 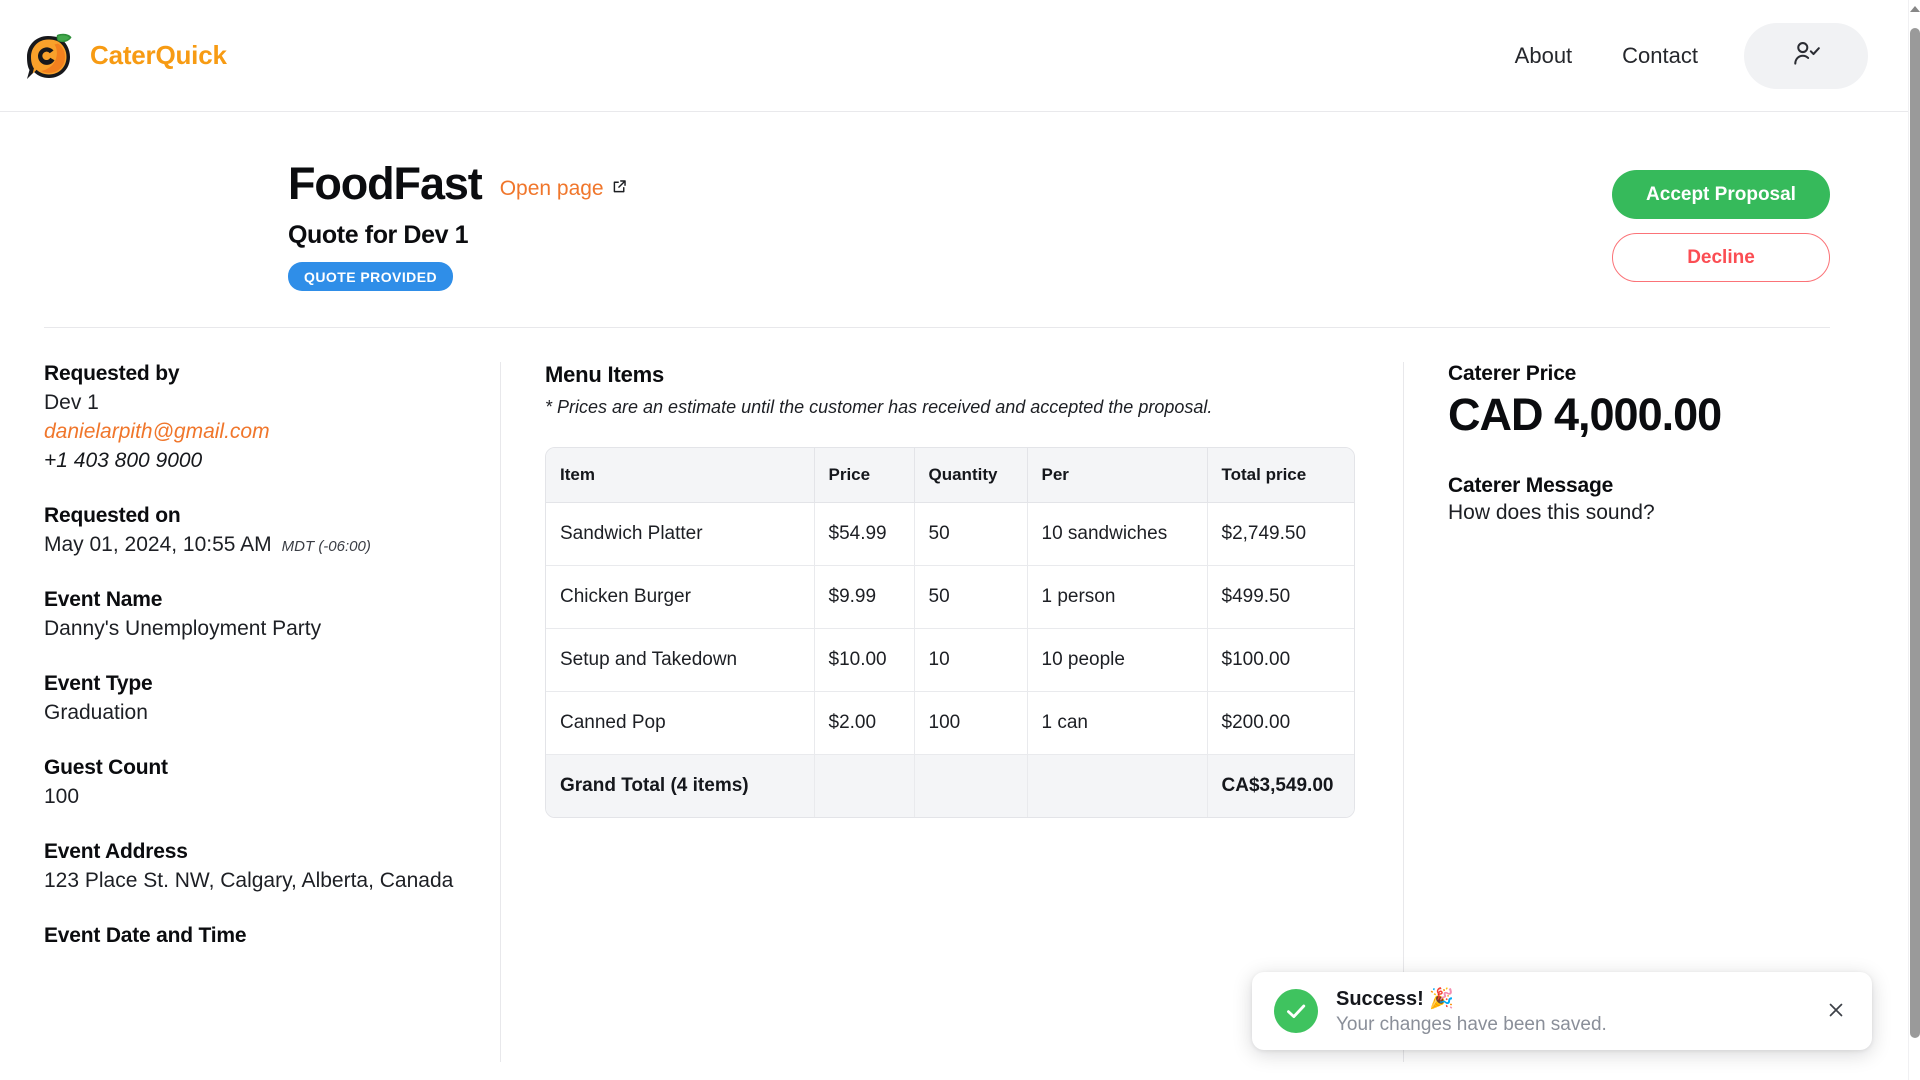 I want to click on requested-by-name: Dev 1, so click(x=71, y=403).